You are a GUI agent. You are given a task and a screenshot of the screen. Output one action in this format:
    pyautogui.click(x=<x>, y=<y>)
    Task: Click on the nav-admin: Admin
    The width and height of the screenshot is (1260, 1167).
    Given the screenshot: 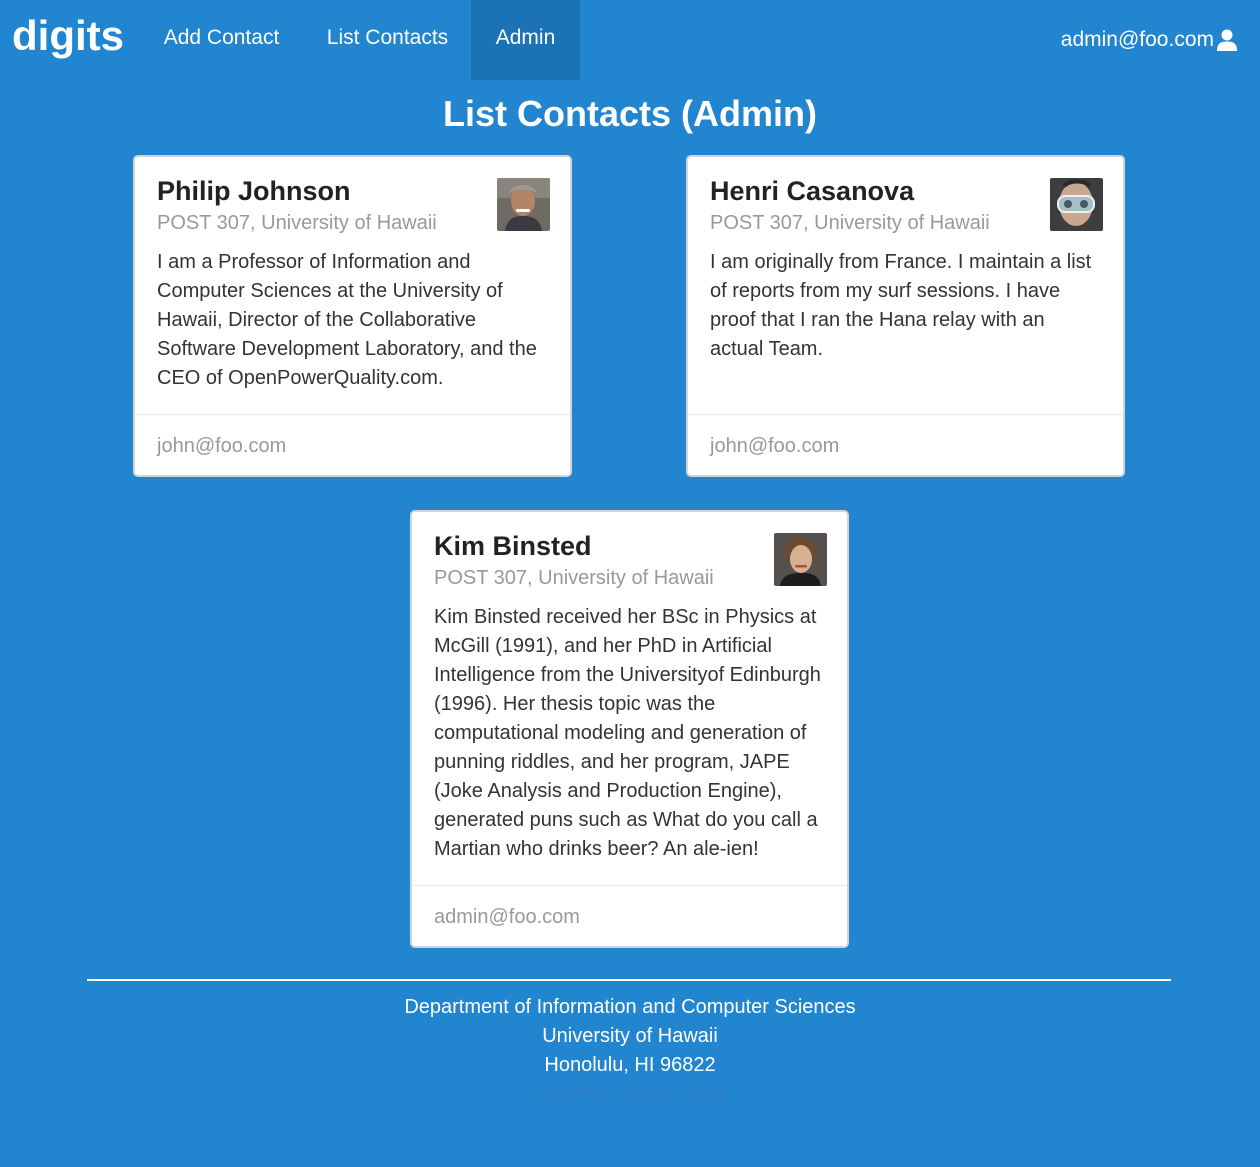 What is the action you would take?
    pyautogui.click(x=525, y=40)
    